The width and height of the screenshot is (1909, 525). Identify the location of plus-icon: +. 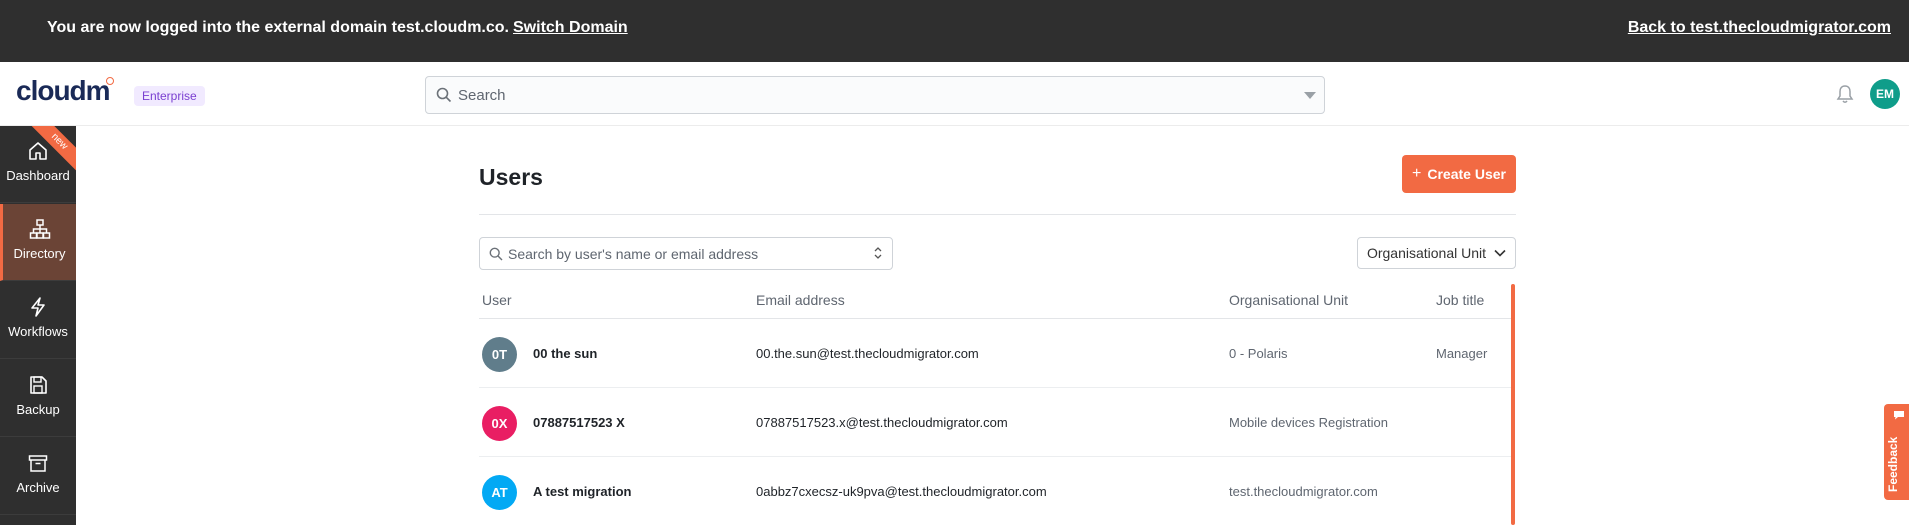
(1417, 173).